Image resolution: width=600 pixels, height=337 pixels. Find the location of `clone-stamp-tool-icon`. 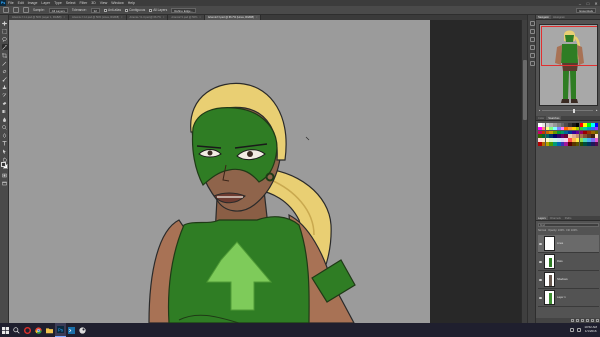

clone-stamp-tool-icon is located at coordinates (5, 87).